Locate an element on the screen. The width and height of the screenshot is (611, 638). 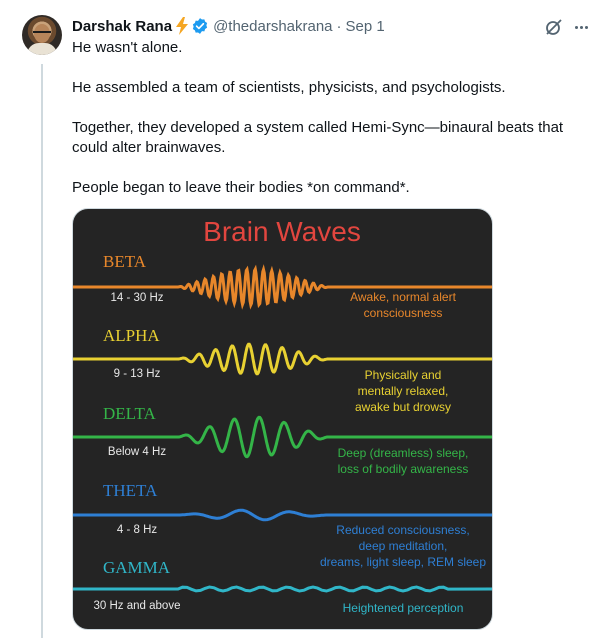
wave-desc-alpha: mentally relaxed, is located at coordinates (403, 391).